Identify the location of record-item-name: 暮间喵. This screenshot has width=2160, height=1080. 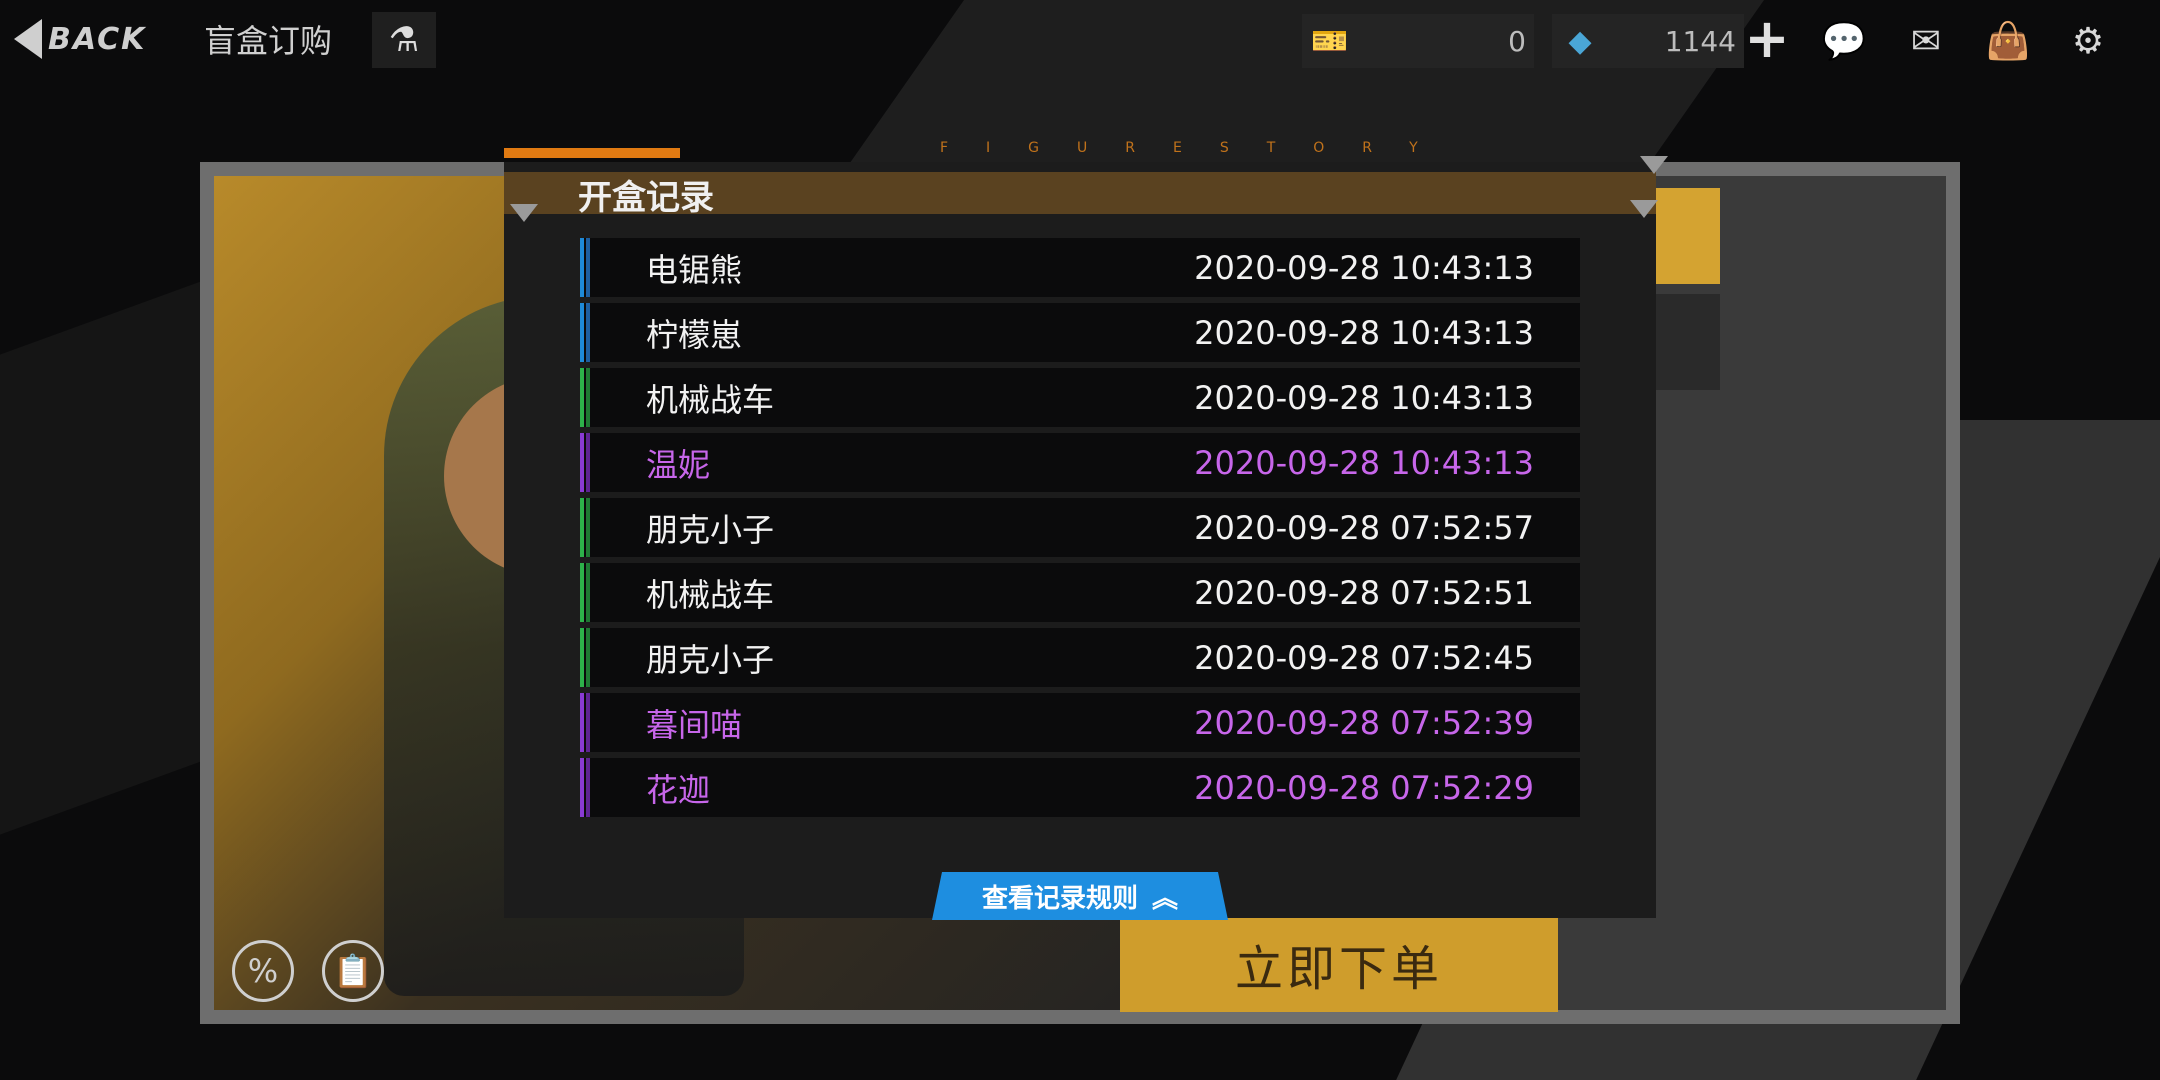
(694, 724).